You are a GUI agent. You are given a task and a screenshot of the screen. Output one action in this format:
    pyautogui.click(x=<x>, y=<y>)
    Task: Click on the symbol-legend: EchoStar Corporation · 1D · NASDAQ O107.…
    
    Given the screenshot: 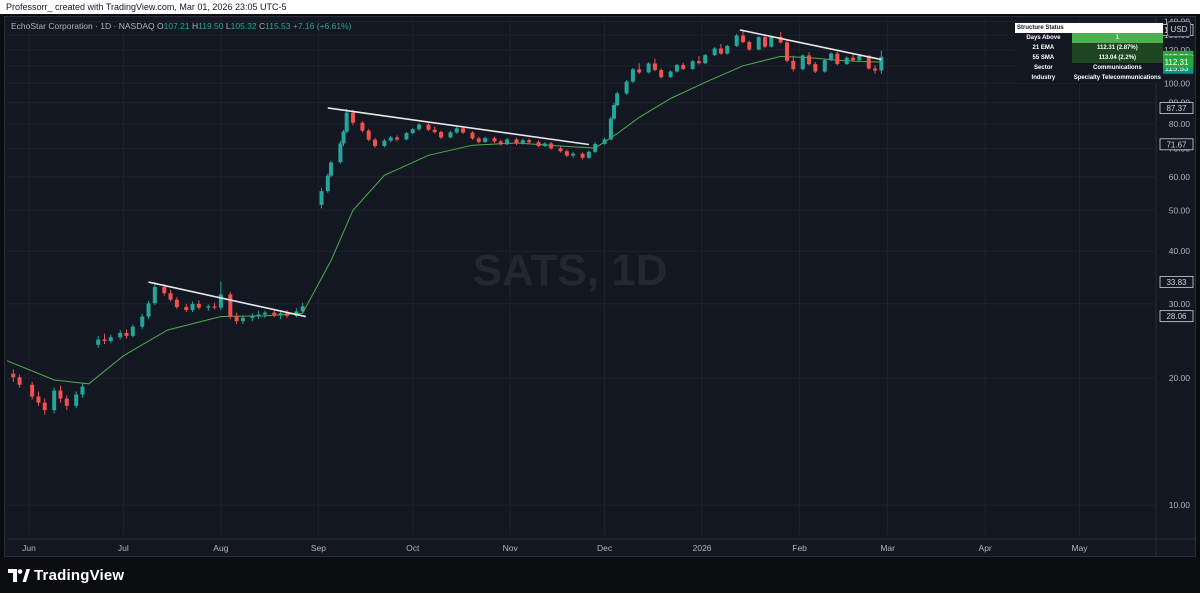 What is the action you would take?
    pyautogui.click(x=181, y=26)
    